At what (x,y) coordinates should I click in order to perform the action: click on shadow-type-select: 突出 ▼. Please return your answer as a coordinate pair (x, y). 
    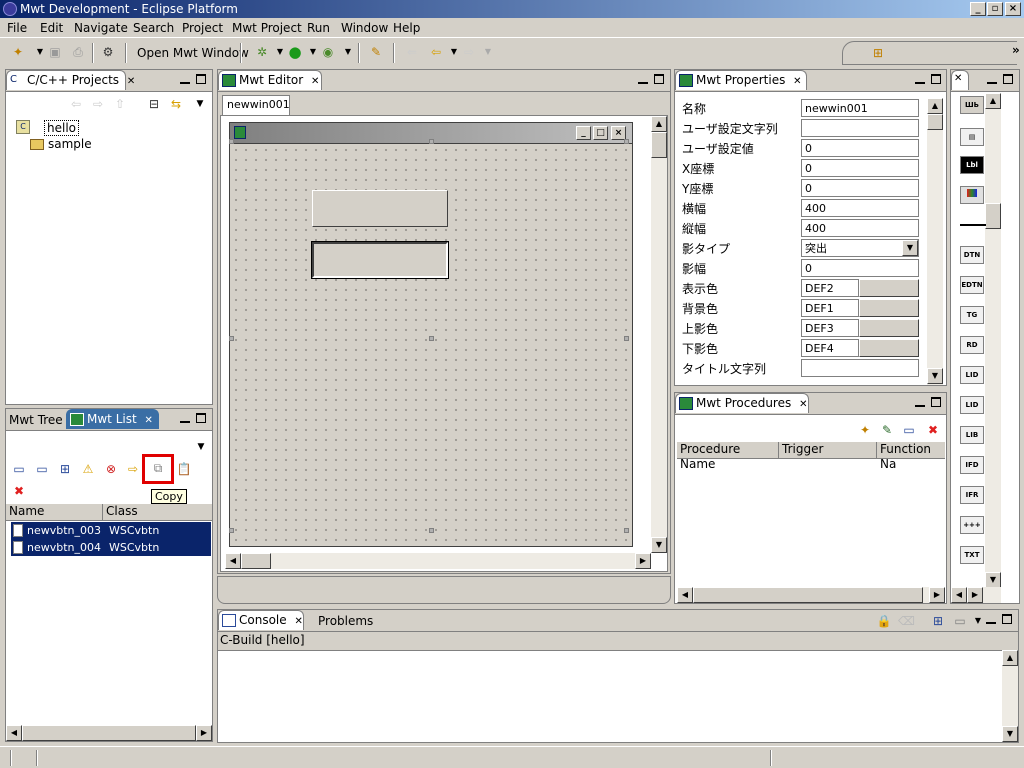
    Looking at the image, I should click on (860, 248).